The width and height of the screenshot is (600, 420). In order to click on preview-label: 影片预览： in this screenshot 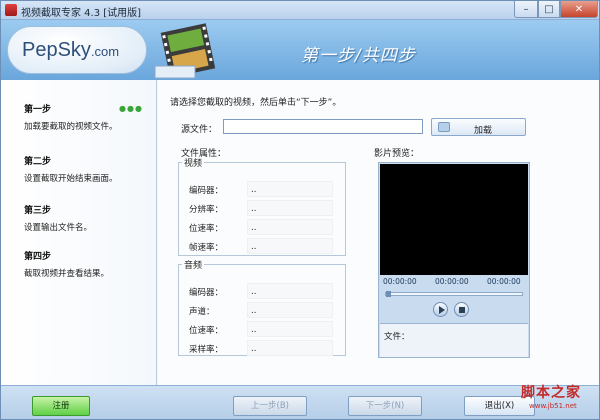, I will do `click(397, 154)`.